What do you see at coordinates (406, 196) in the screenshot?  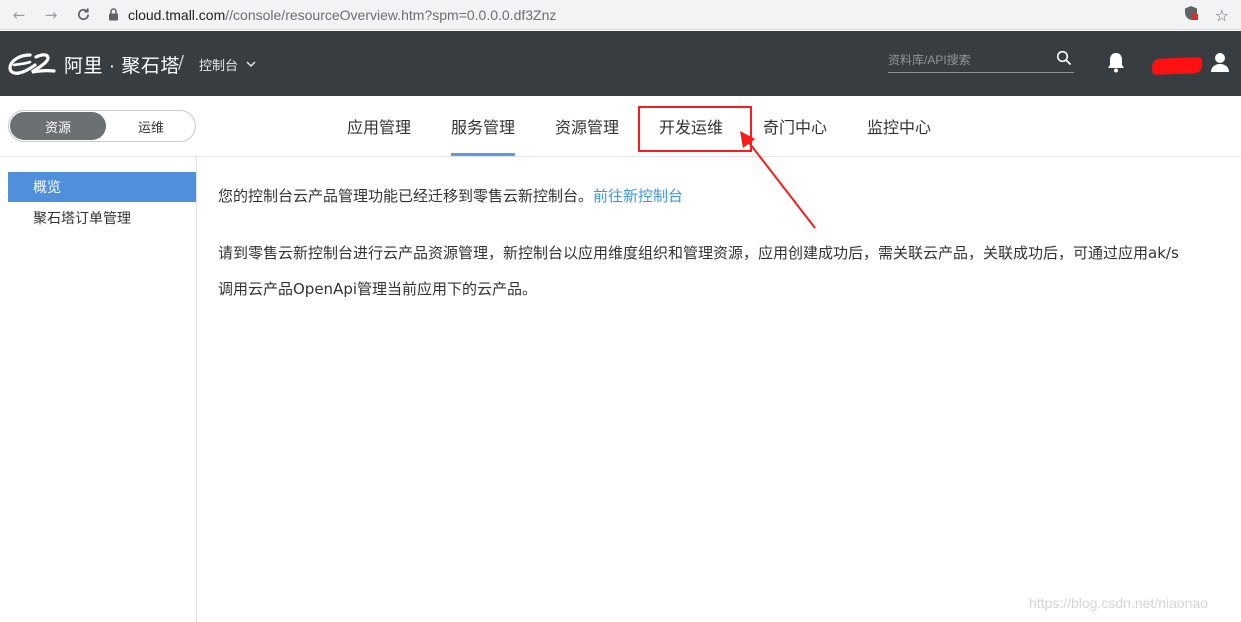 I see `notice-text: 您的控制台云产品管理功能已经迁移到零售云新控制台。` at bounding box center [406, 196].